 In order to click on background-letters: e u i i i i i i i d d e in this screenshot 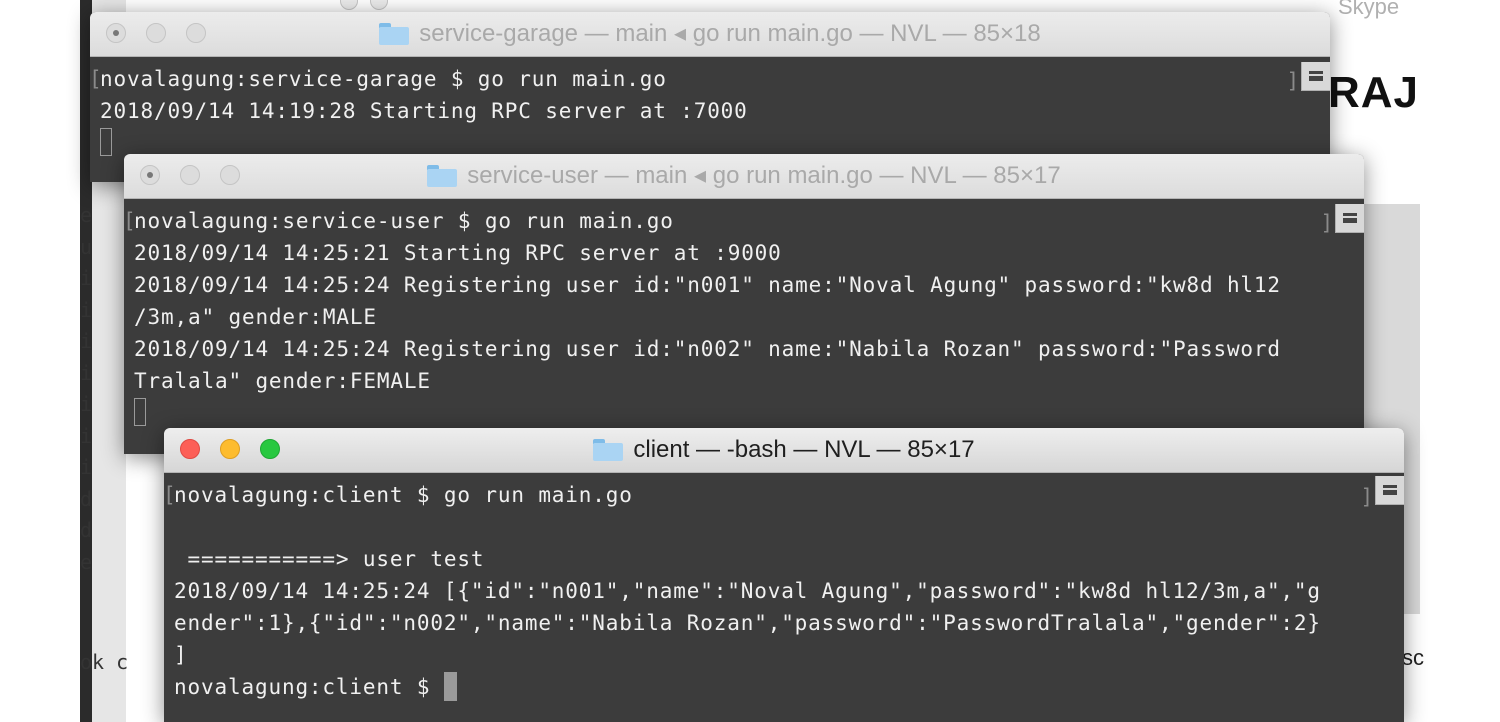, I will do `click(87, 389)`.